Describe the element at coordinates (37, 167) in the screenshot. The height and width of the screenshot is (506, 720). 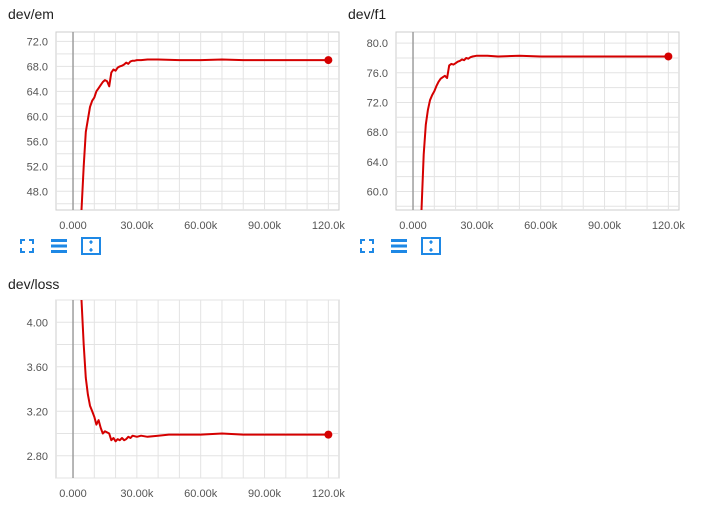
I see `y-tick-label: 52.0` at that location.